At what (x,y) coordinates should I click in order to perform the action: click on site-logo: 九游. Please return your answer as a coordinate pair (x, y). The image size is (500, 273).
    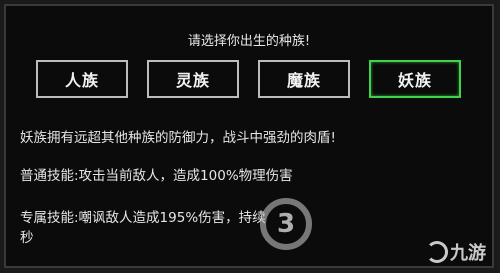
    Looking at the image, I should click on (456, 252).